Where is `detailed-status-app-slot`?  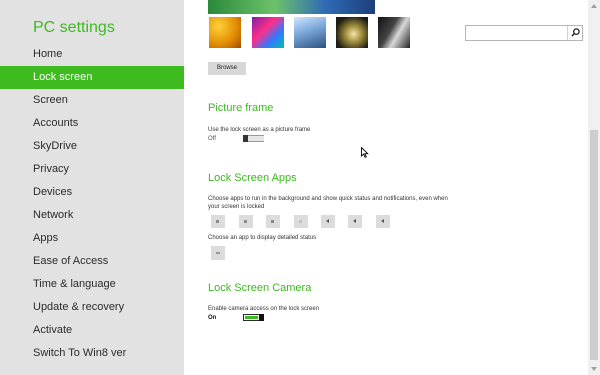
detailed-status-app-slot is located at coordinates (218, 253).